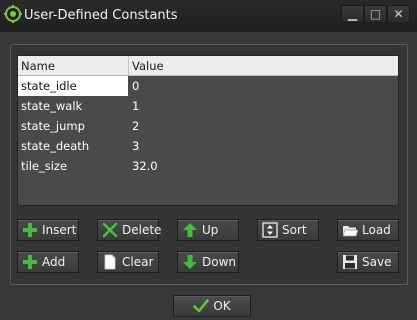 This screenshot has width=417, height=320. I want to click on clear-label: Clear, so click(138, 262).